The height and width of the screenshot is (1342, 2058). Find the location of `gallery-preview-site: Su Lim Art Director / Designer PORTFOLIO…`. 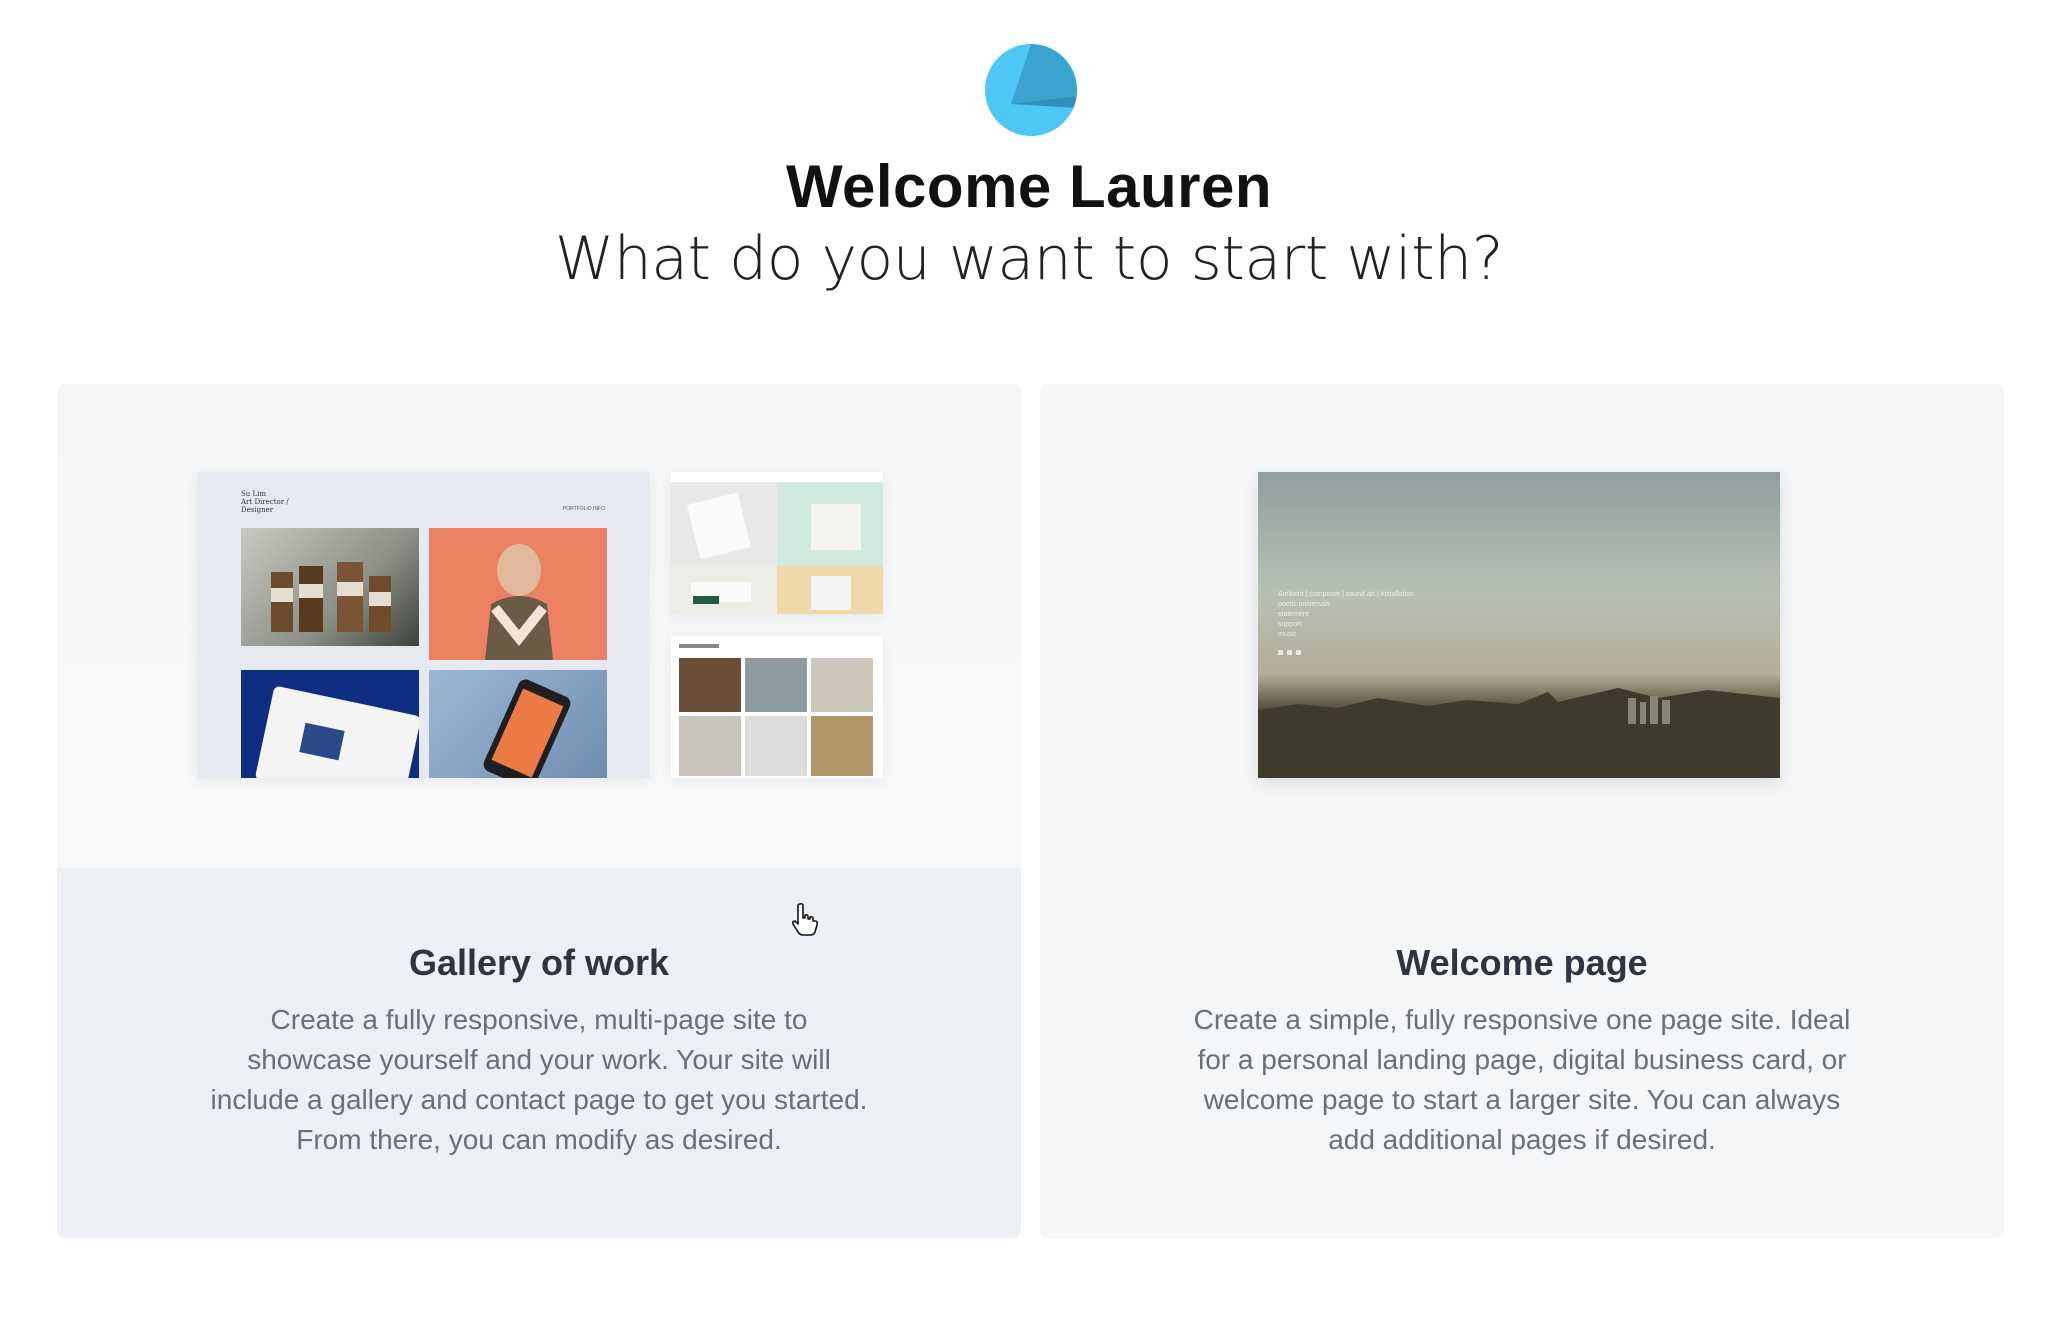

gallery-preview-site: Su Lim Art Director / Designer PORTFOLIO… is located at coordinates (423, 625).